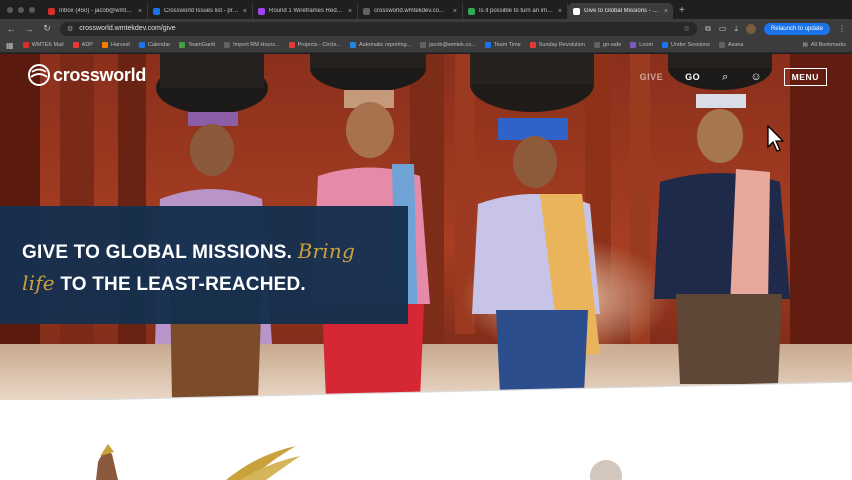  Describe the element at coordinates (38, 283) in the screenshot. I see `headline-script-life: life` at that location.